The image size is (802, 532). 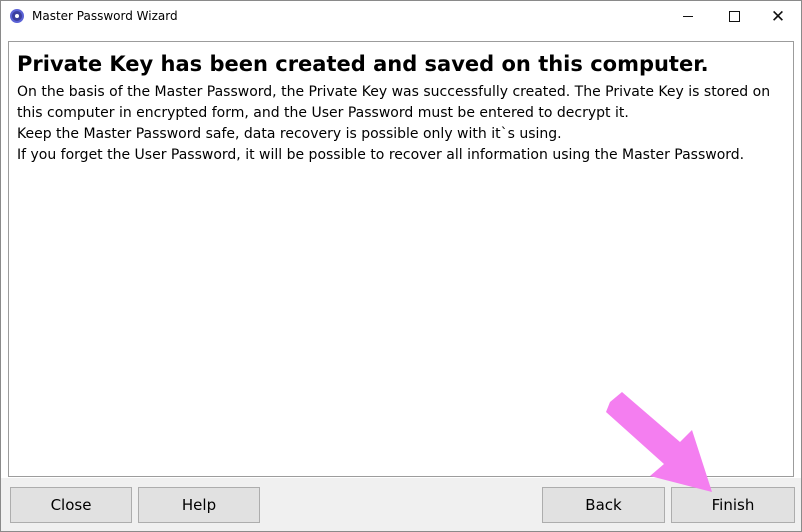 What do you see at coordinates (199, 505) in the screenshot?
I see `help-button: Help` at bounding box center [199, 505].